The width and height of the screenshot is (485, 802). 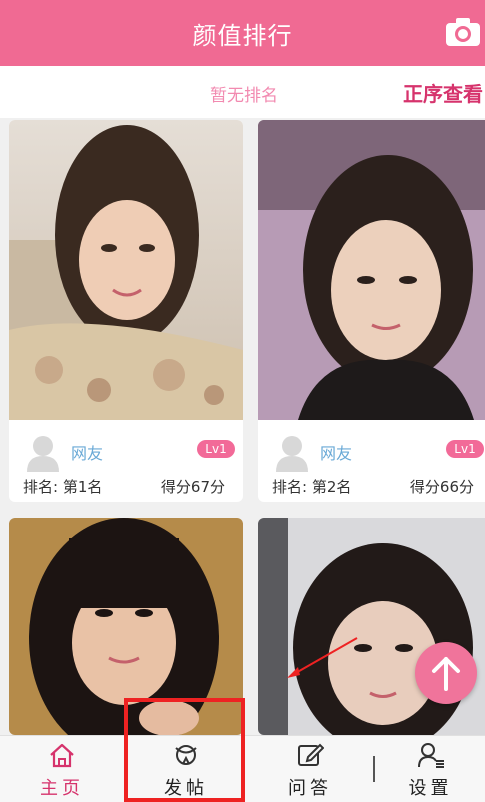 I want to click on card-footer: 网友 Lv1 排名: 第2名 得分66分, so click(x=371, y=464).